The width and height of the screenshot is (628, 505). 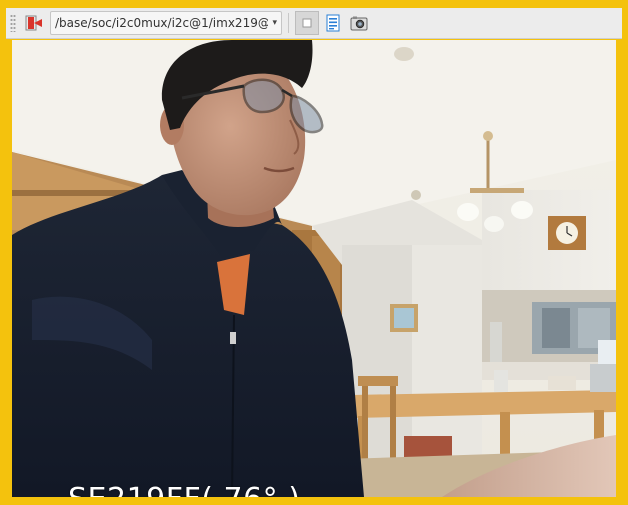 What do you see at coordinates (288, 23) in the screenshot?
I see `toolbar-separator` at bounding box center [288, 23].